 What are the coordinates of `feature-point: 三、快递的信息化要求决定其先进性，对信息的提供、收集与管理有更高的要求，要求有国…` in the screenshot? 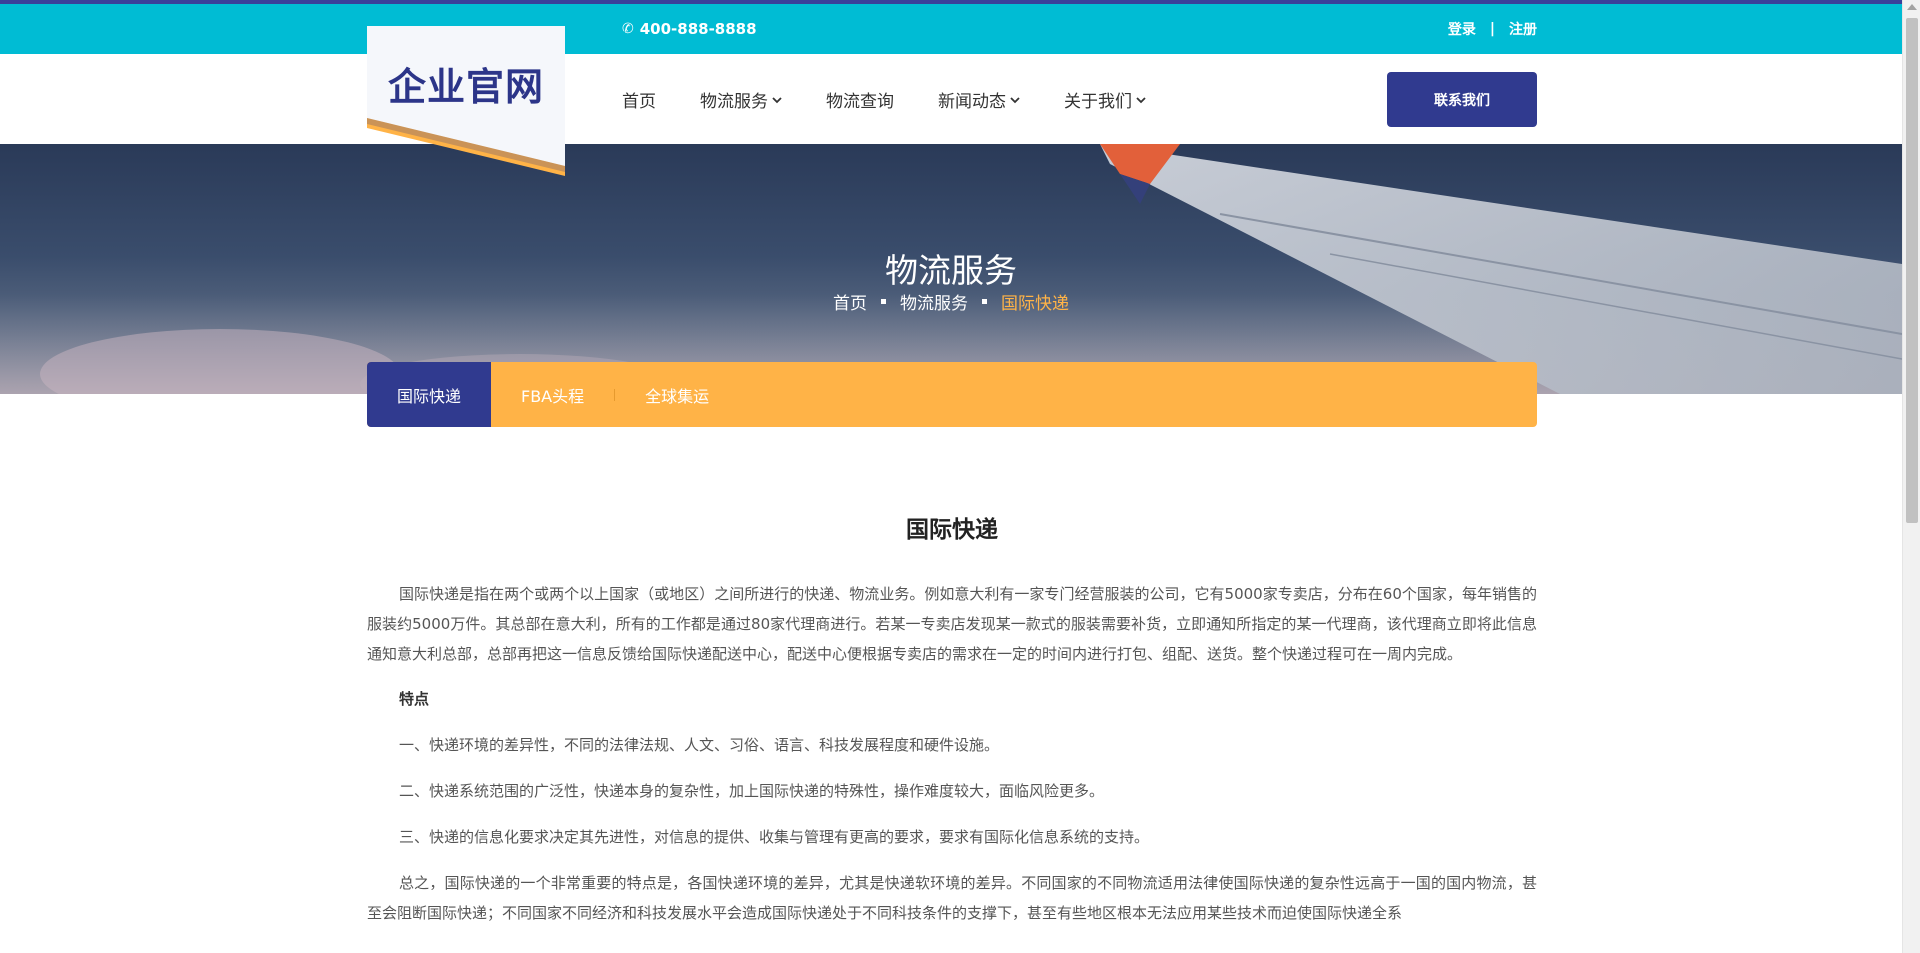 It's located at (774, 837).